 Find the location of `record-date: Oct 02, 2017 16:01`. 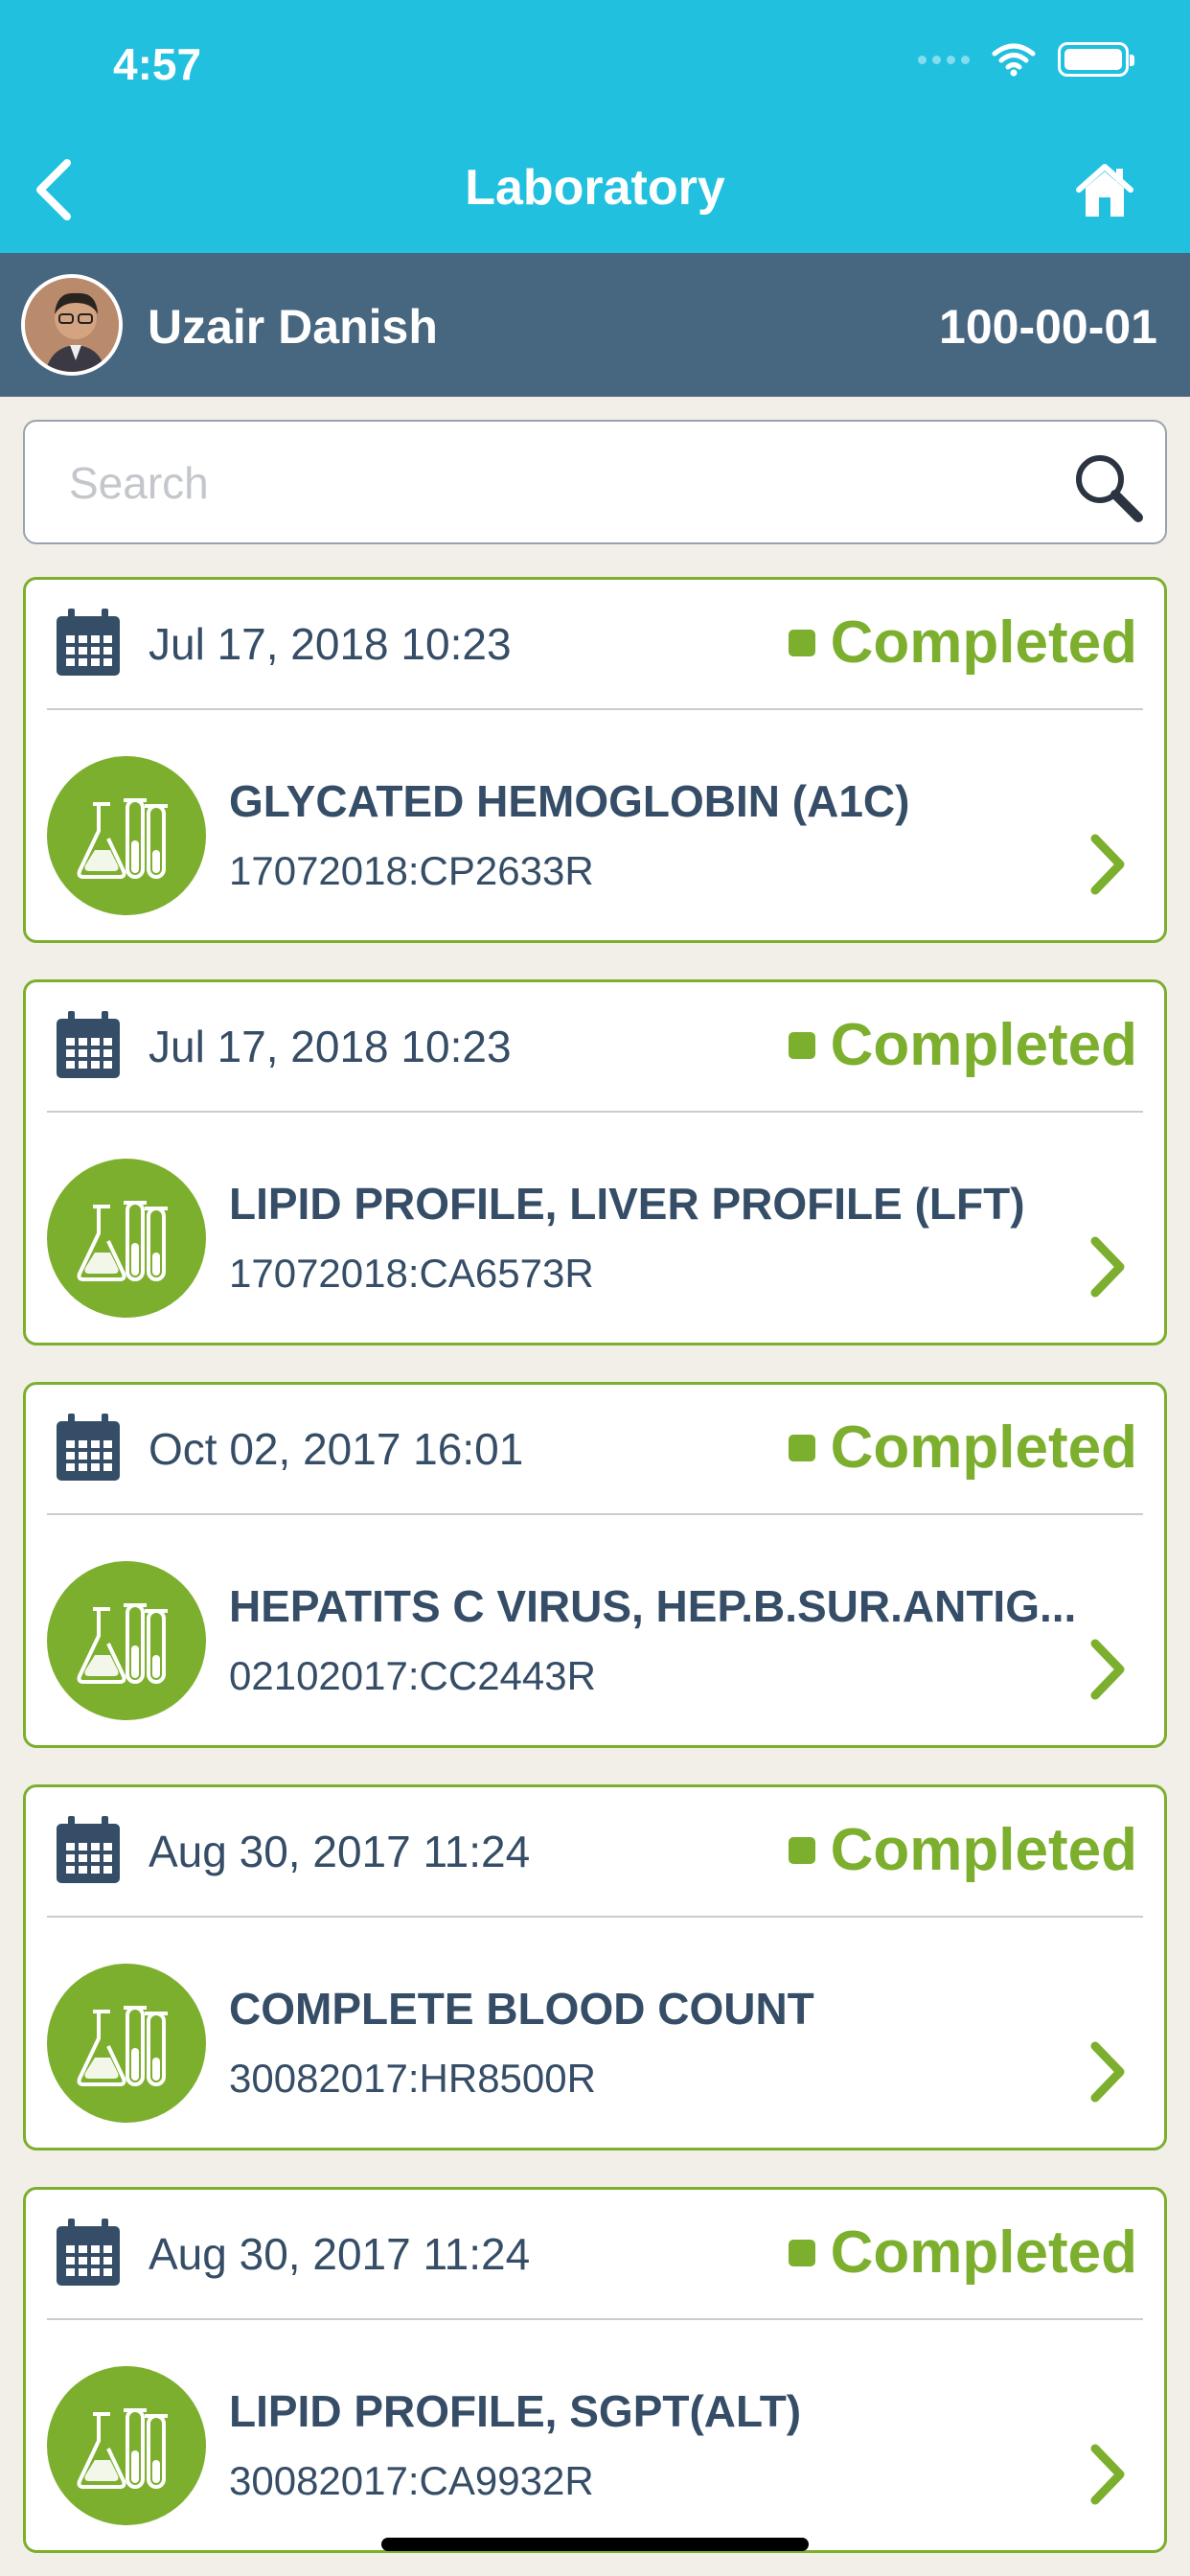

record-date: Oct 02, 2017 16:01 is located at coordinates (336, 1449).